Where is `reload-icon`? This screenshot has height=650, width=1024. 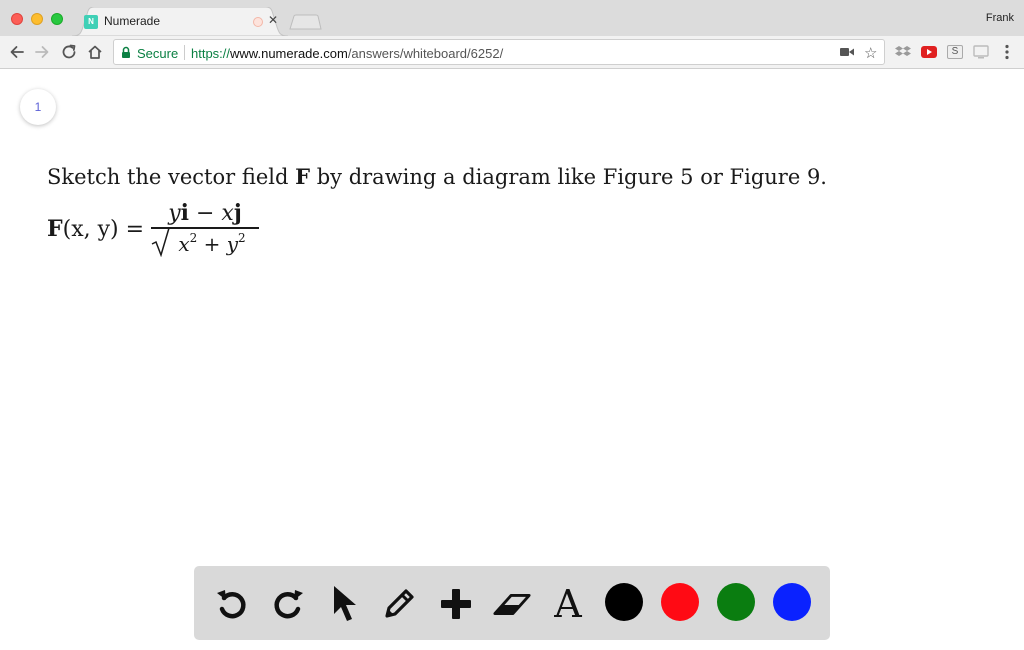
reload-icon is located at coordinates (69, 52).